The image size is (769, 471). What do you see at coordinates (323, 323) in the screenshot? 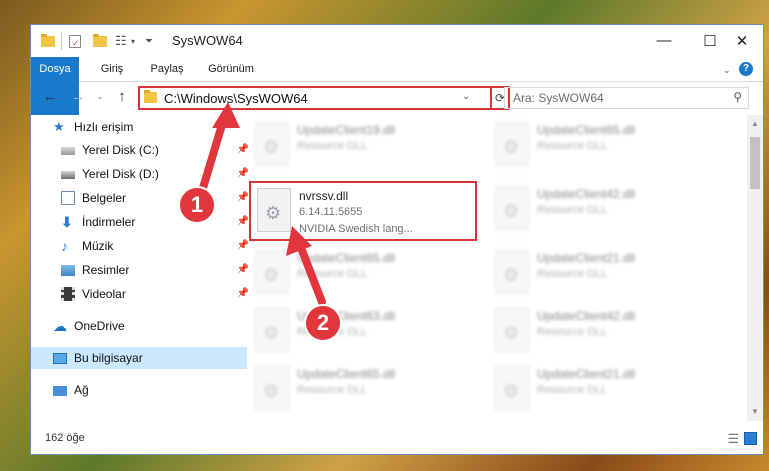
I see `step-badge-2: 2` at bounding box center [323, 323].